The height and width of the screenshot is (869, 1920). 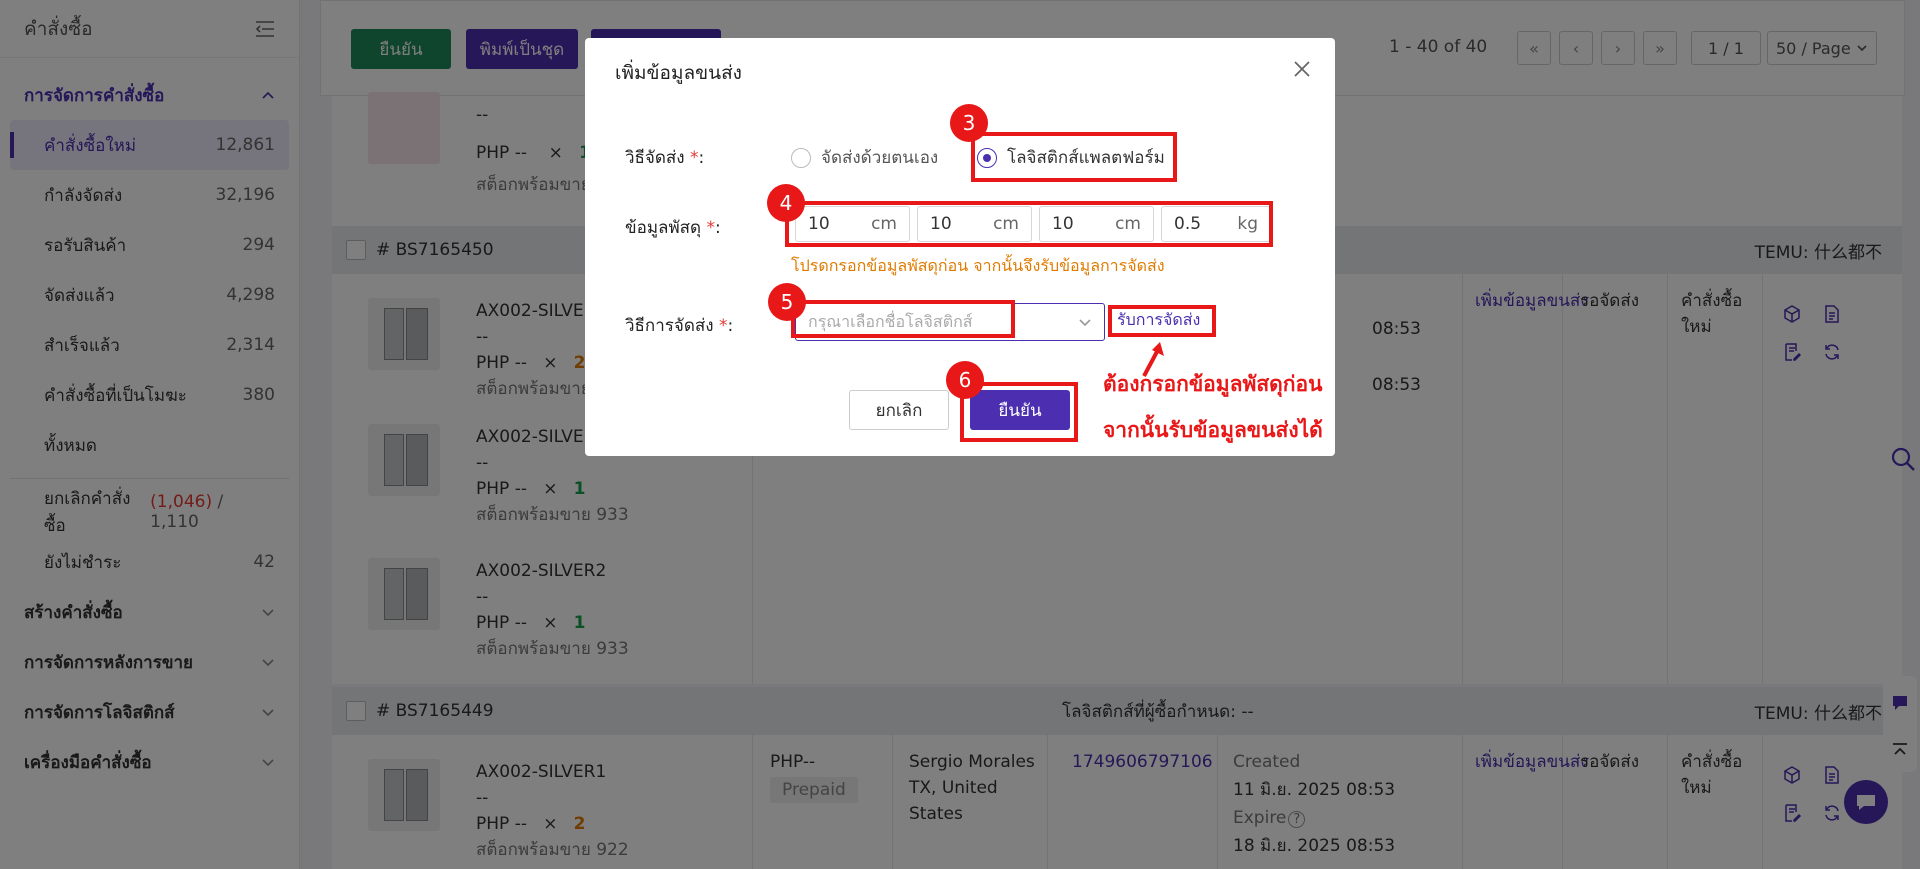 What do you see at coordinates (1213, 383) in the screenshot?
I see `annotation-note-line1: ต้องกรอกข้อมูลพัสดุก่อน` at bounding box center [1213, 383].